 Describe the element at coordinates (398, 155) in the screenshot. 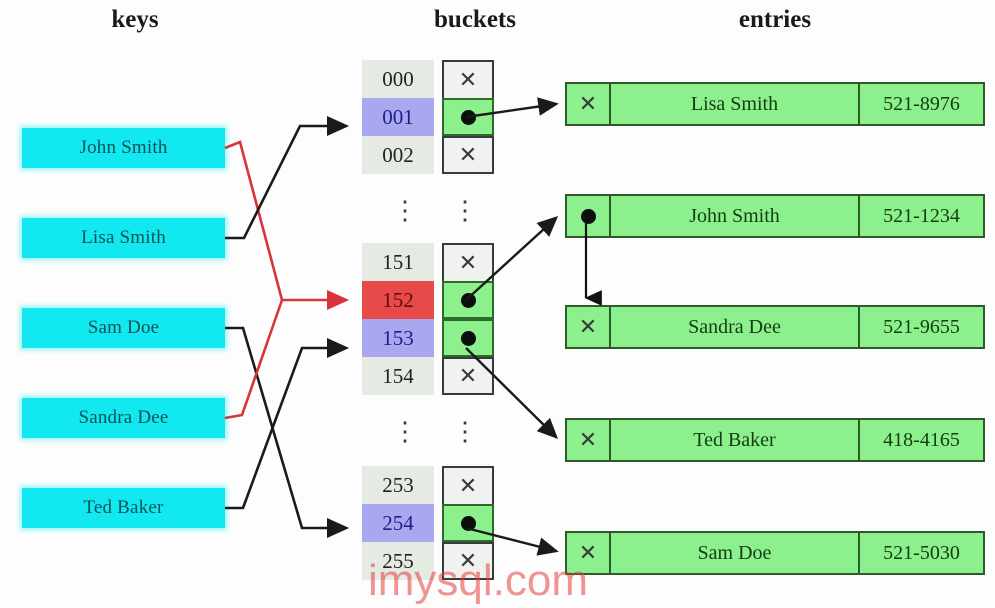

I see `bucket-index-002: 002` at that location.